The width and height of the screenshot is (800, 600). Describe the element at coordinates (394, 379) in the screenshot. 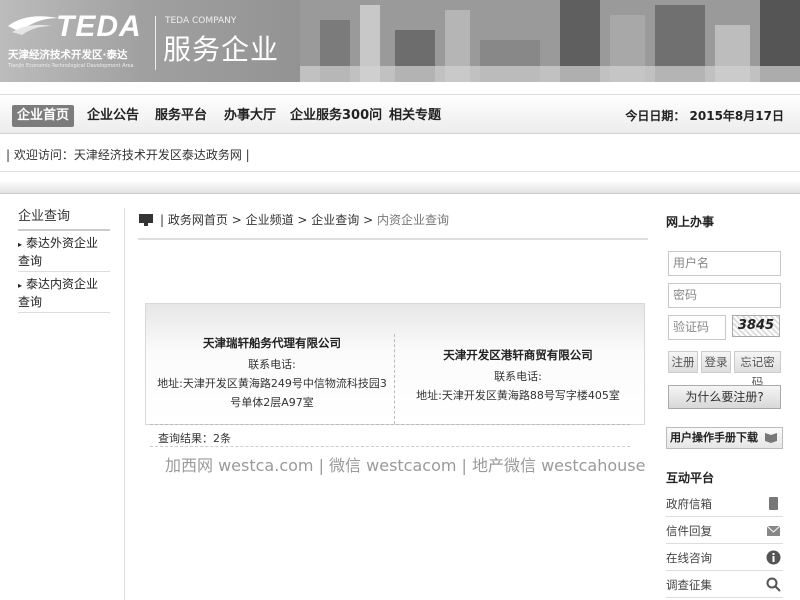

I see `card-divider` at that location.